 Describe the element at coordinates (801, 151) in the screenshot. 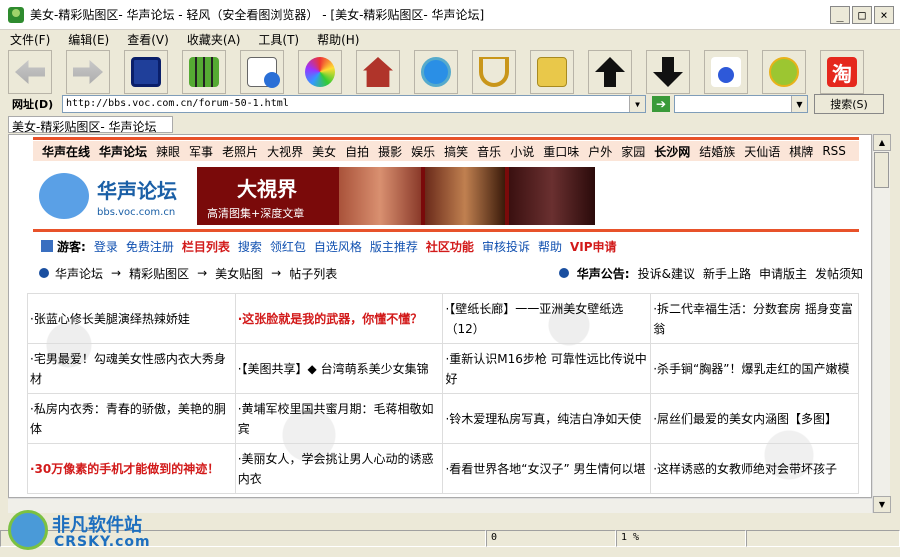

I see `site-nav-item: 棋牌` at that location.